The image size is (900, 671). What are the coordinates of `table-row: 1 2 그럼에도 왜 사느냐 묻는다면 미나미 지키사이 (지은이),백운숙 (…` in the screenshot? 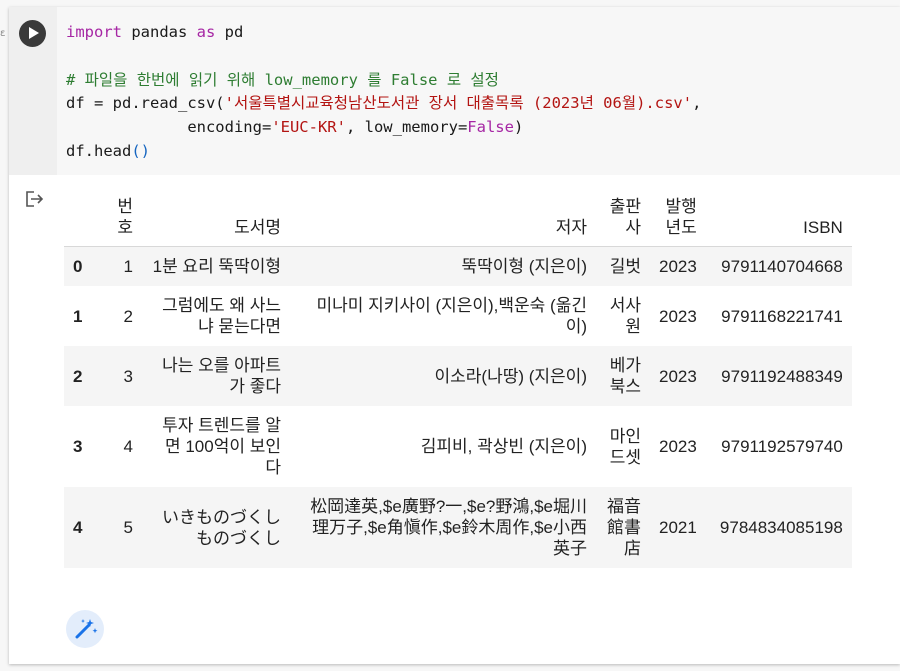 It's located at (458, 316).